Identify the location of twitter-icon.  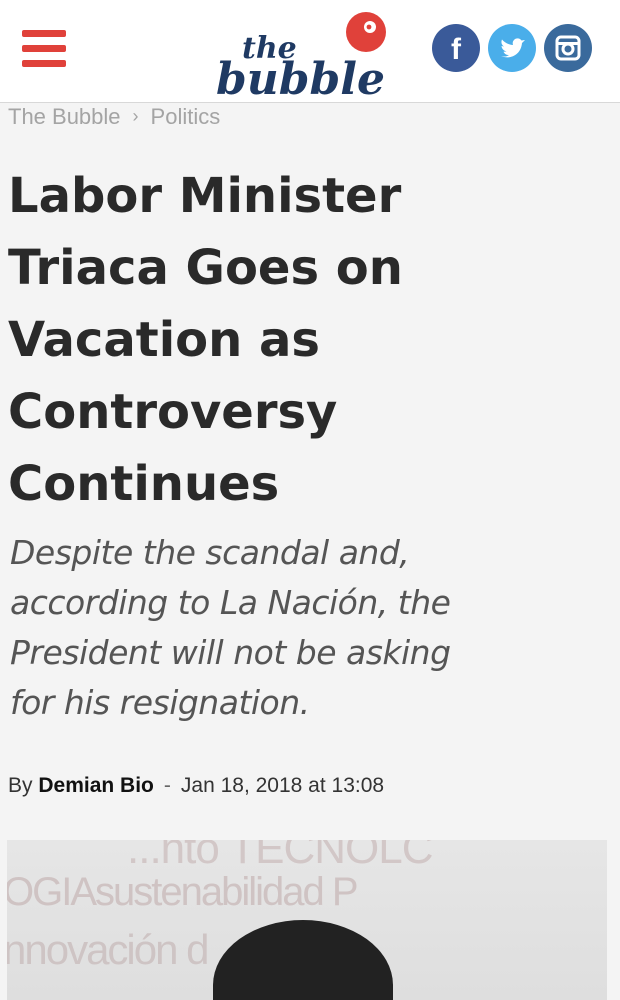
(512, 48).